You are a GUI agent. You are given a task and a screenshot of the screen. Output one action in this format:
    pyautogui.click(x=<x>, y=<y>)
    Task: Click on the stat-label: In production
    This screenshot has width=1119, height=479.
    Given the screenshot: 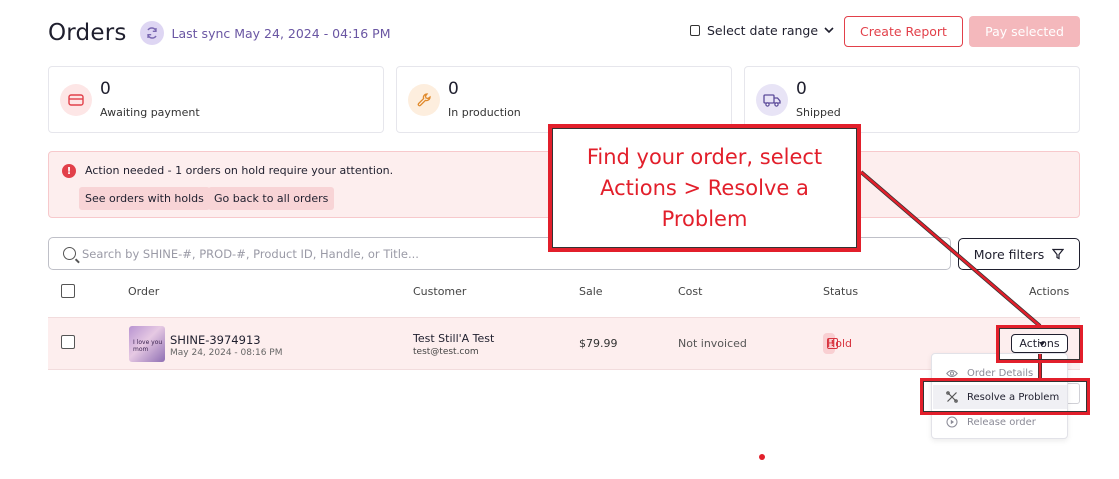 What is the action you would take?
    pyautogui.click(x=484, y=112)
    